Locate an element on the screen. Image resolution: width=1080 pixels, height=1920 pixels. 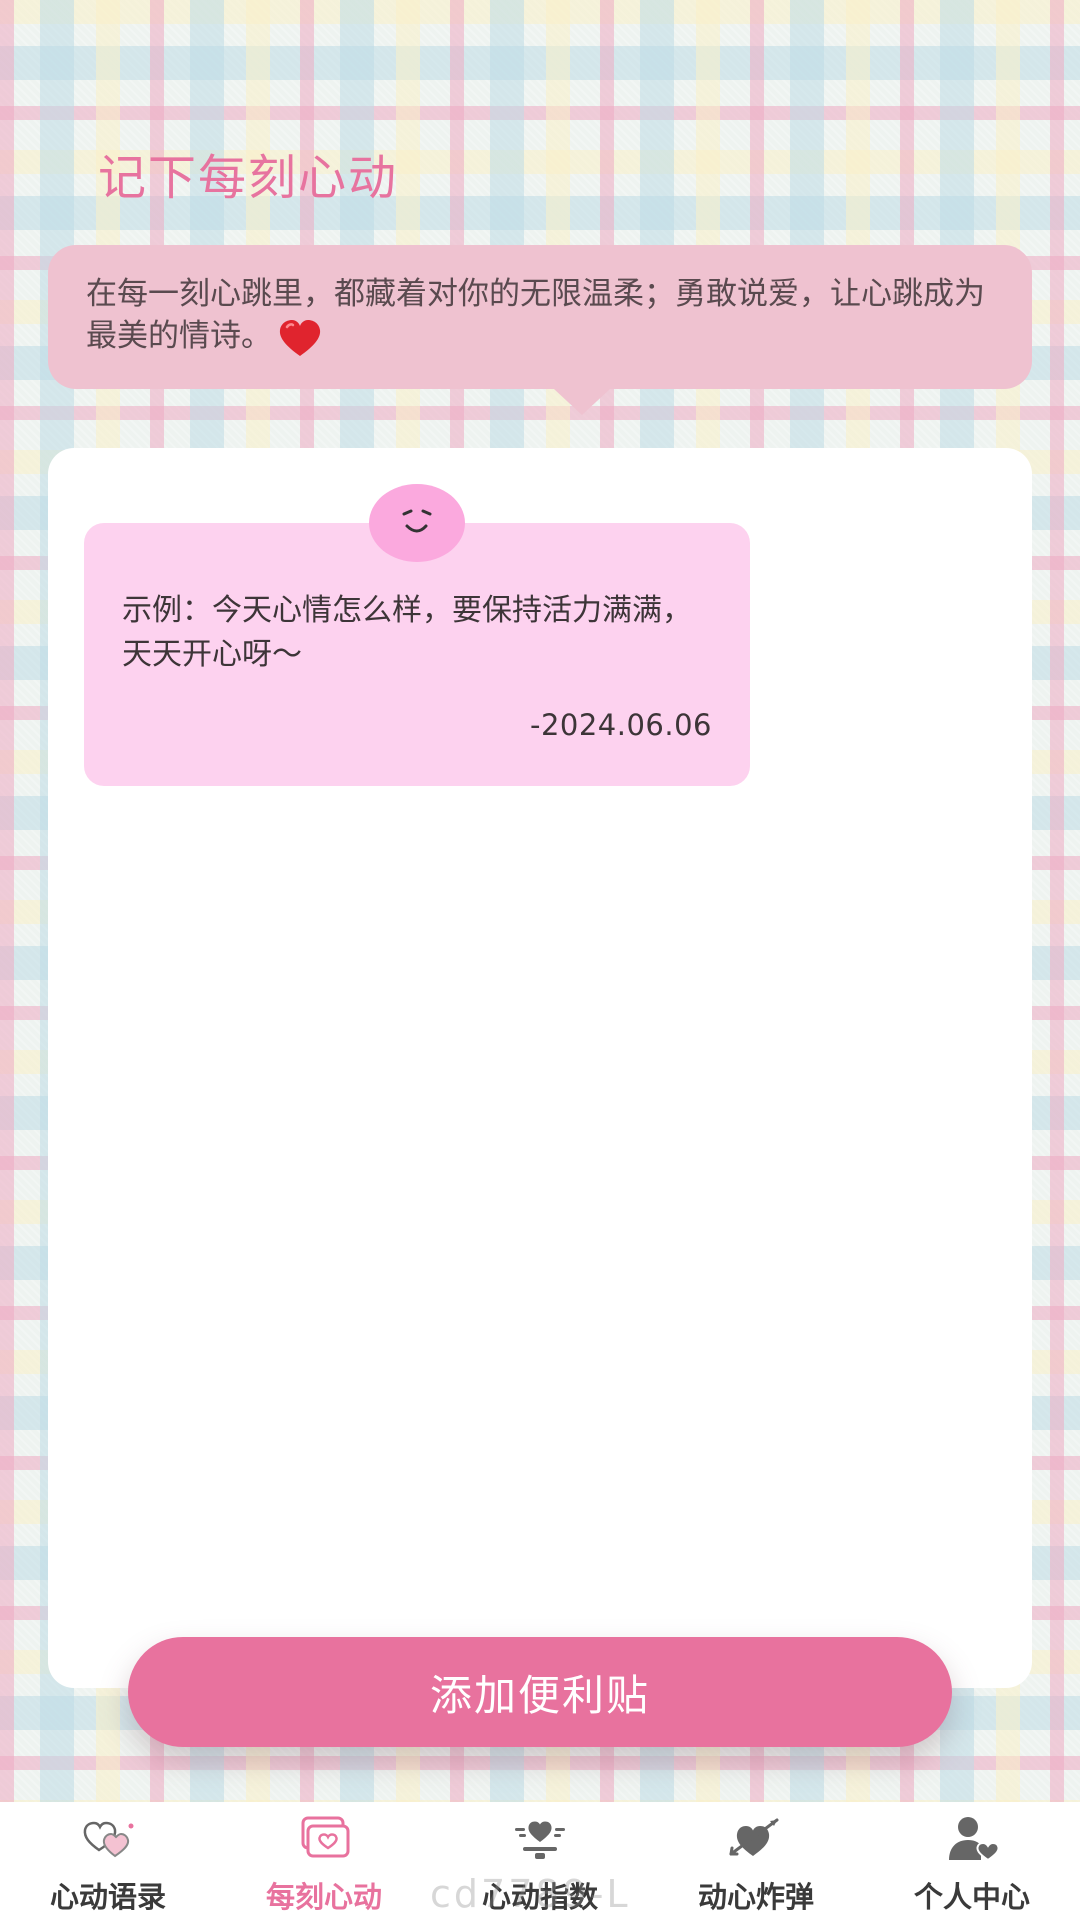
nav-item-moments: 每刻心动 is located at coordinates (324, 1861).